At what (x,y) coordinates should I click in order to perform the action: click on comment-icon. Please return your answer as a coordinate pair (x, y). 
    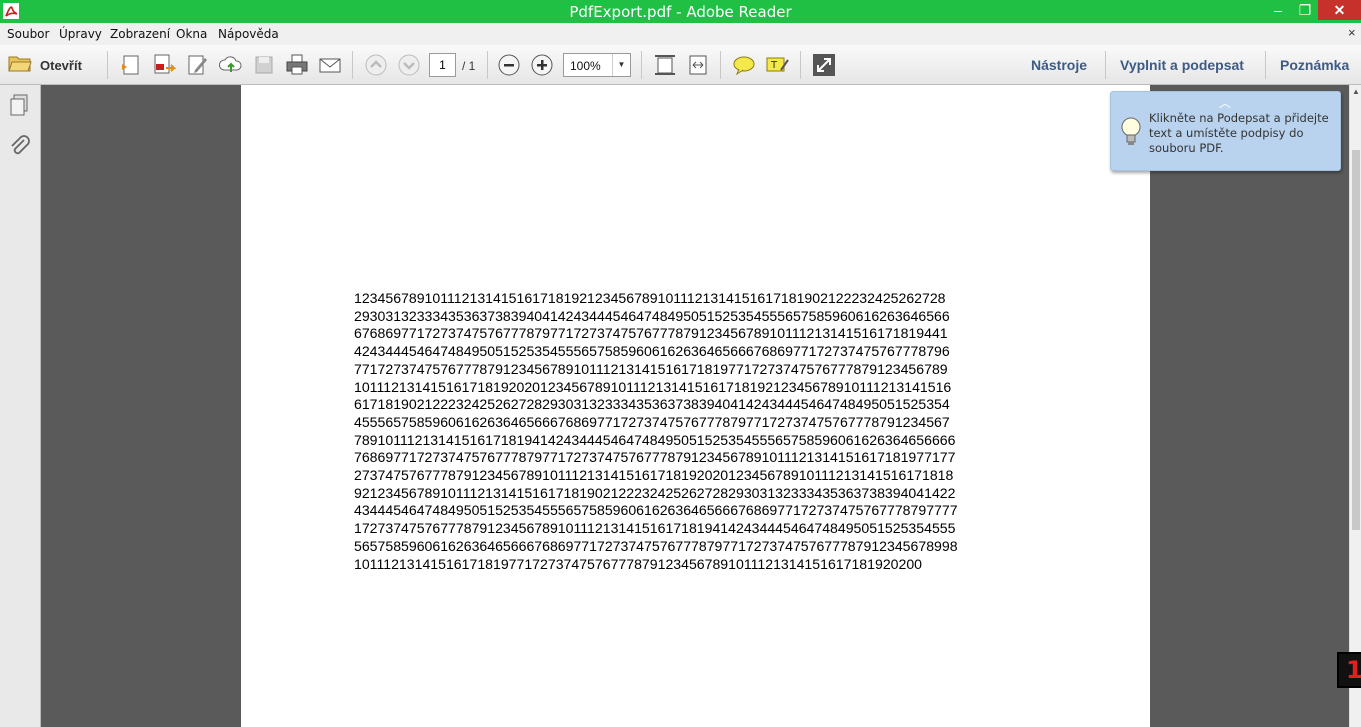
    Looking at the image, I should click on (744, 65).